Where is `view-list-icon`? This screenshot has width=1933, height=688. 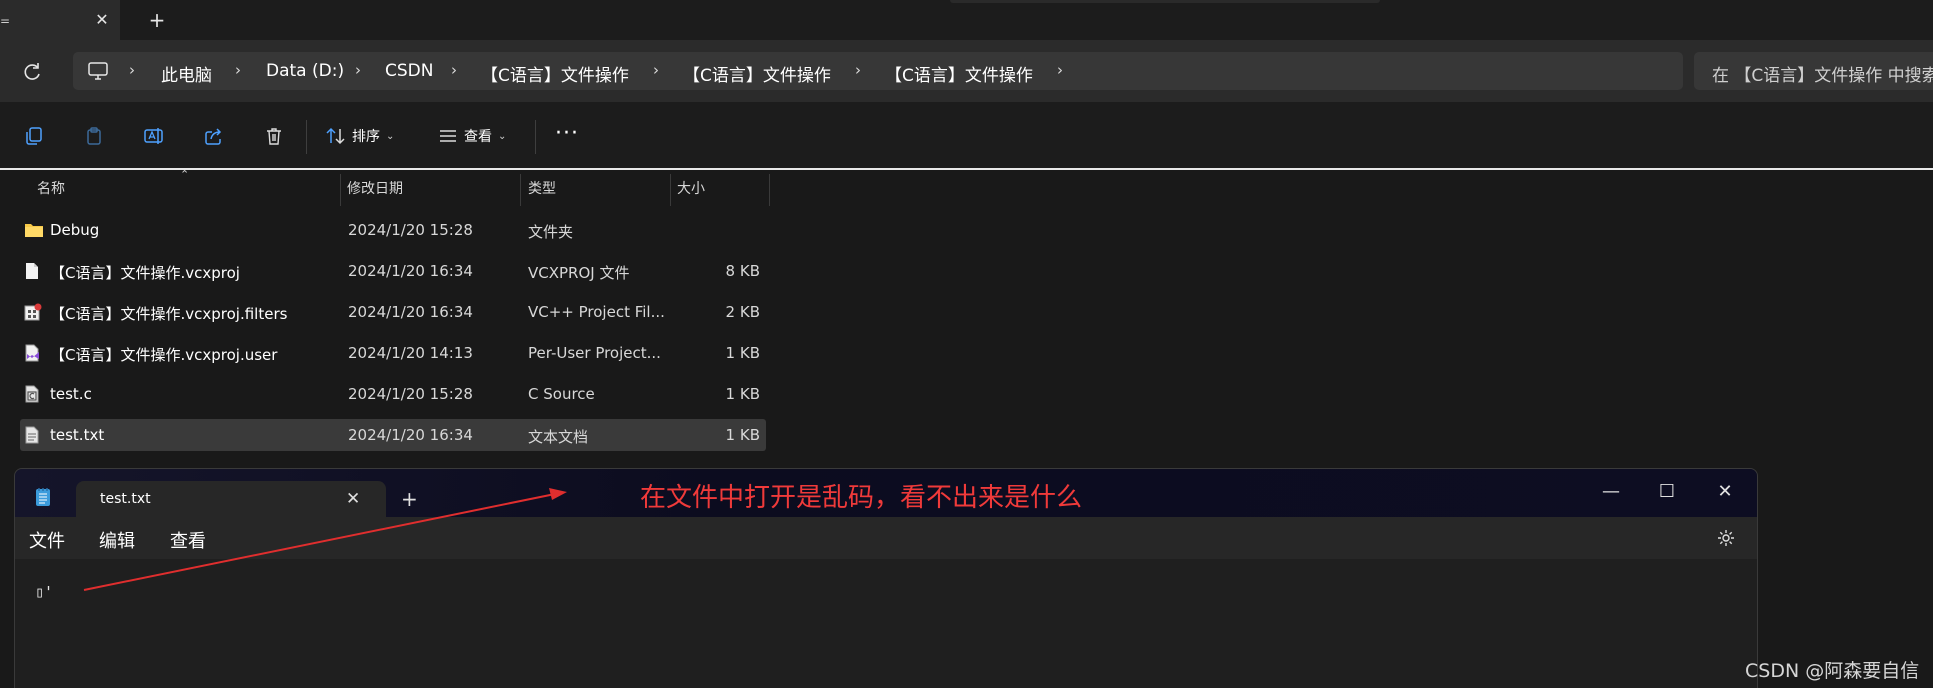
view-list-icon is located at coordinates (448, 136).